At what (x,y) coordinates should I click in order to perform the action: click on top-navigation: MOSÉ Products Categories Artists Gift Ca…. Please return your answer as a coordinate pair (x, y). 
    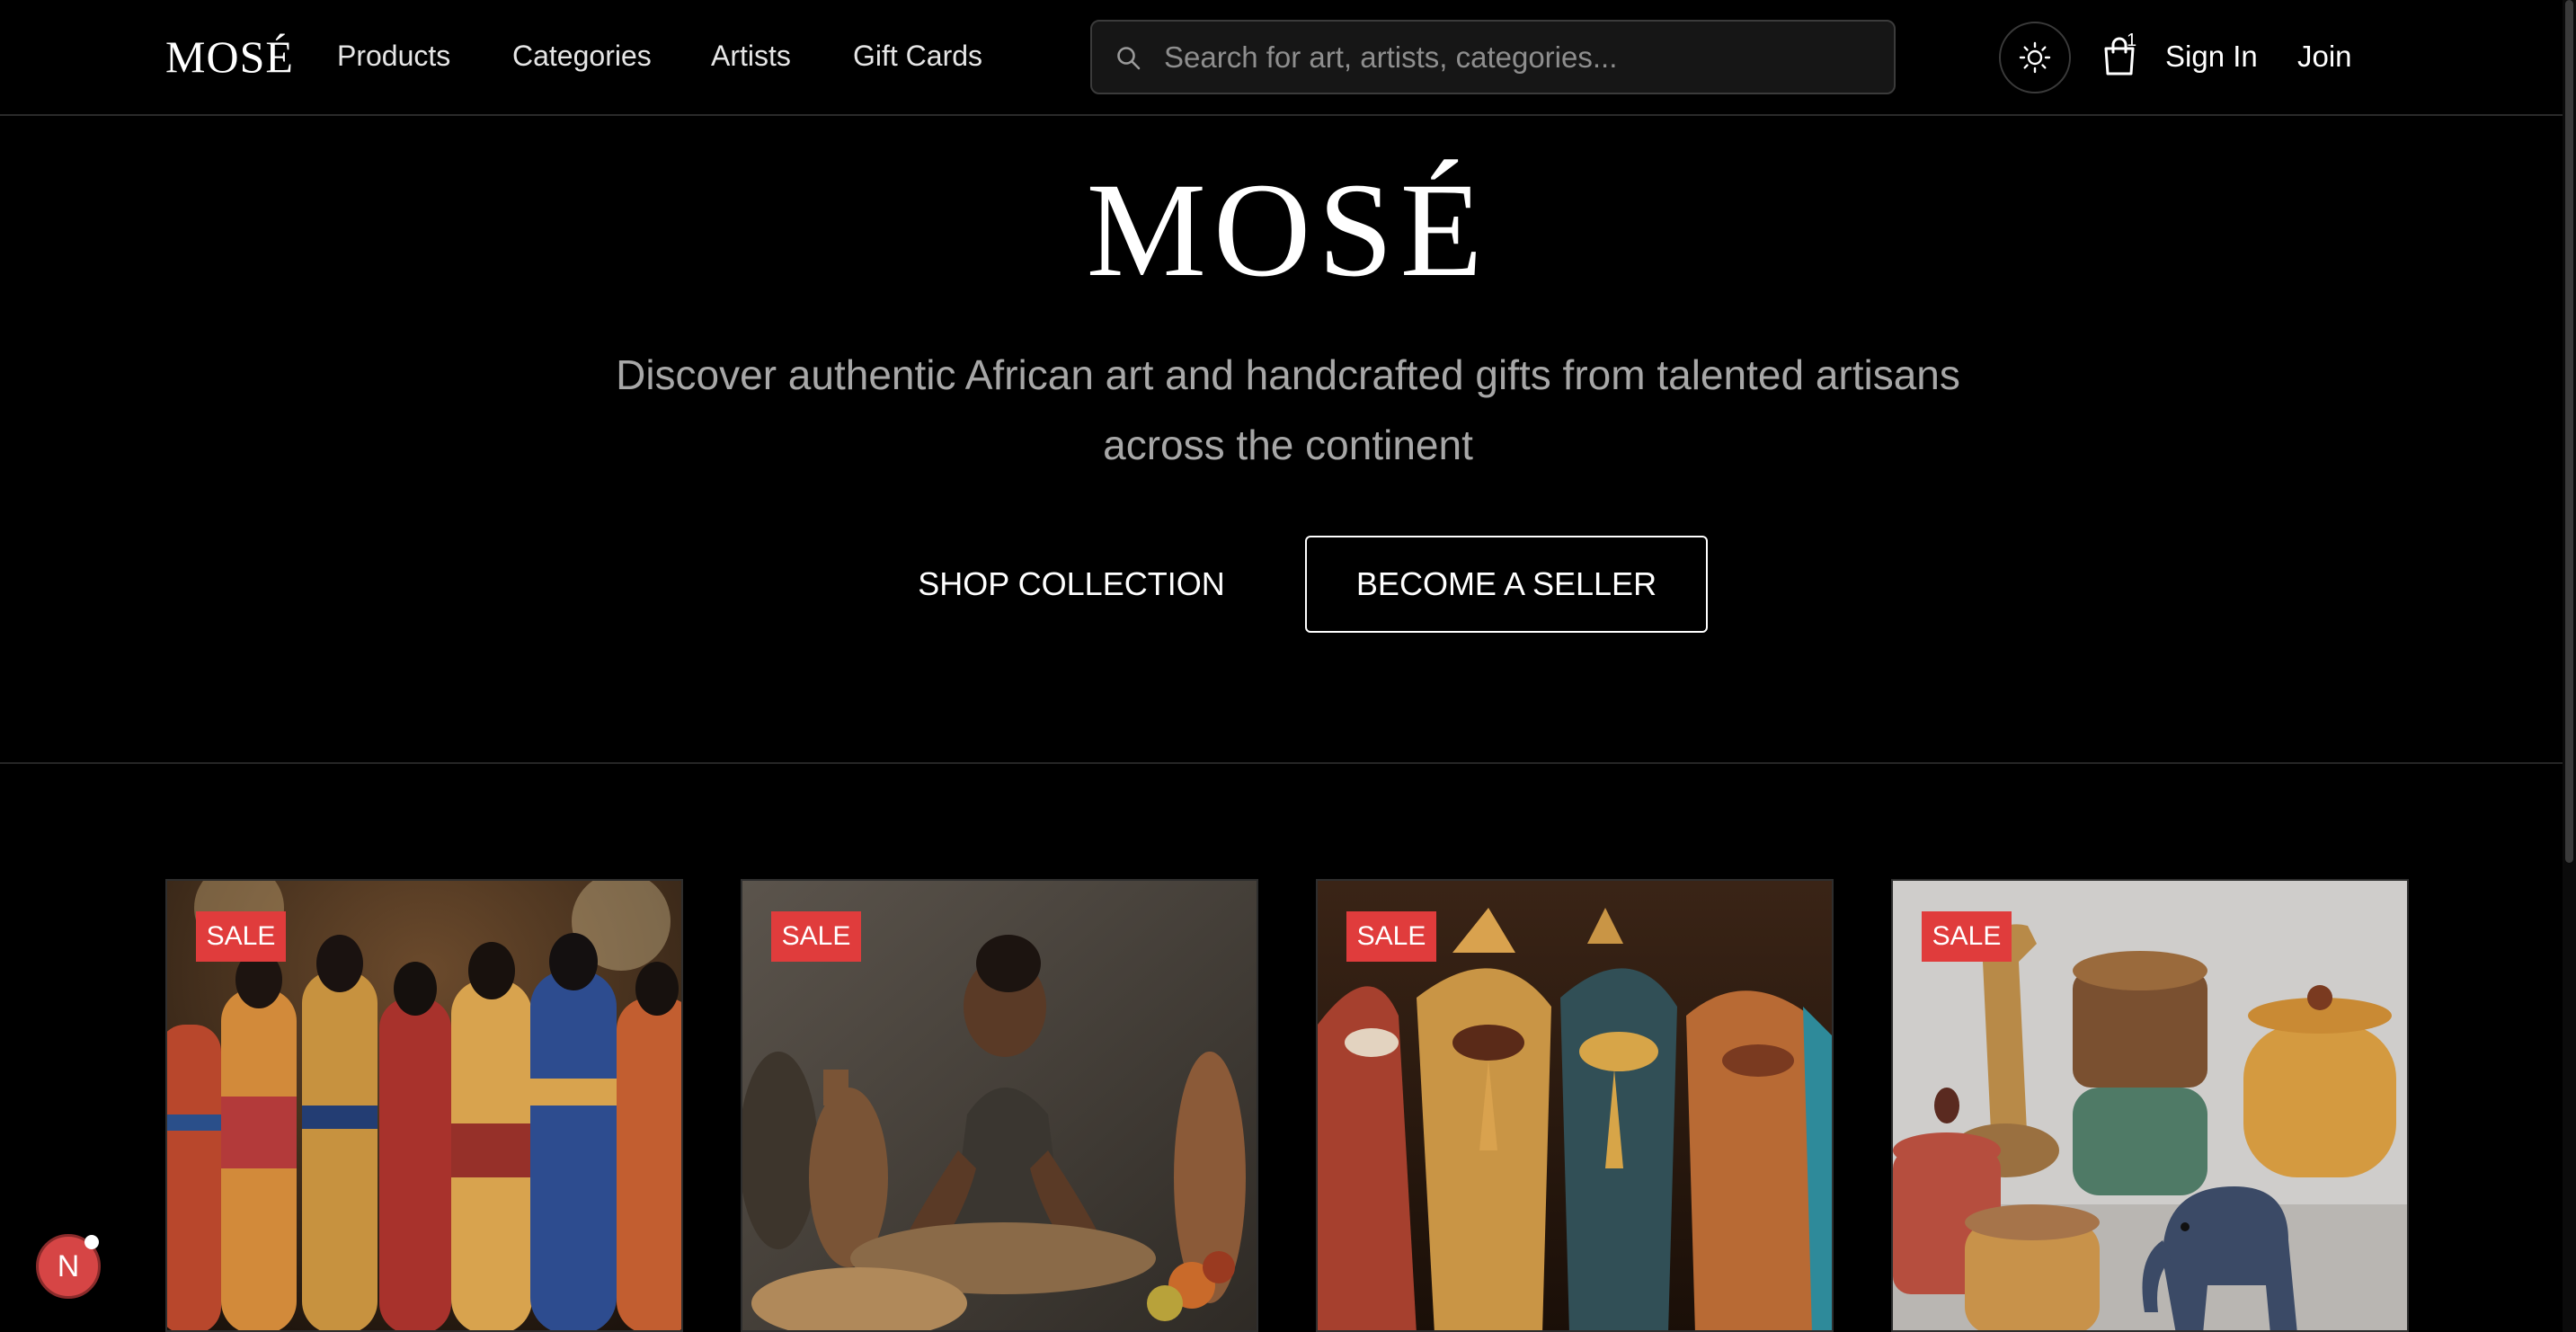
    Looking at the image, I should click on (1288, 58).